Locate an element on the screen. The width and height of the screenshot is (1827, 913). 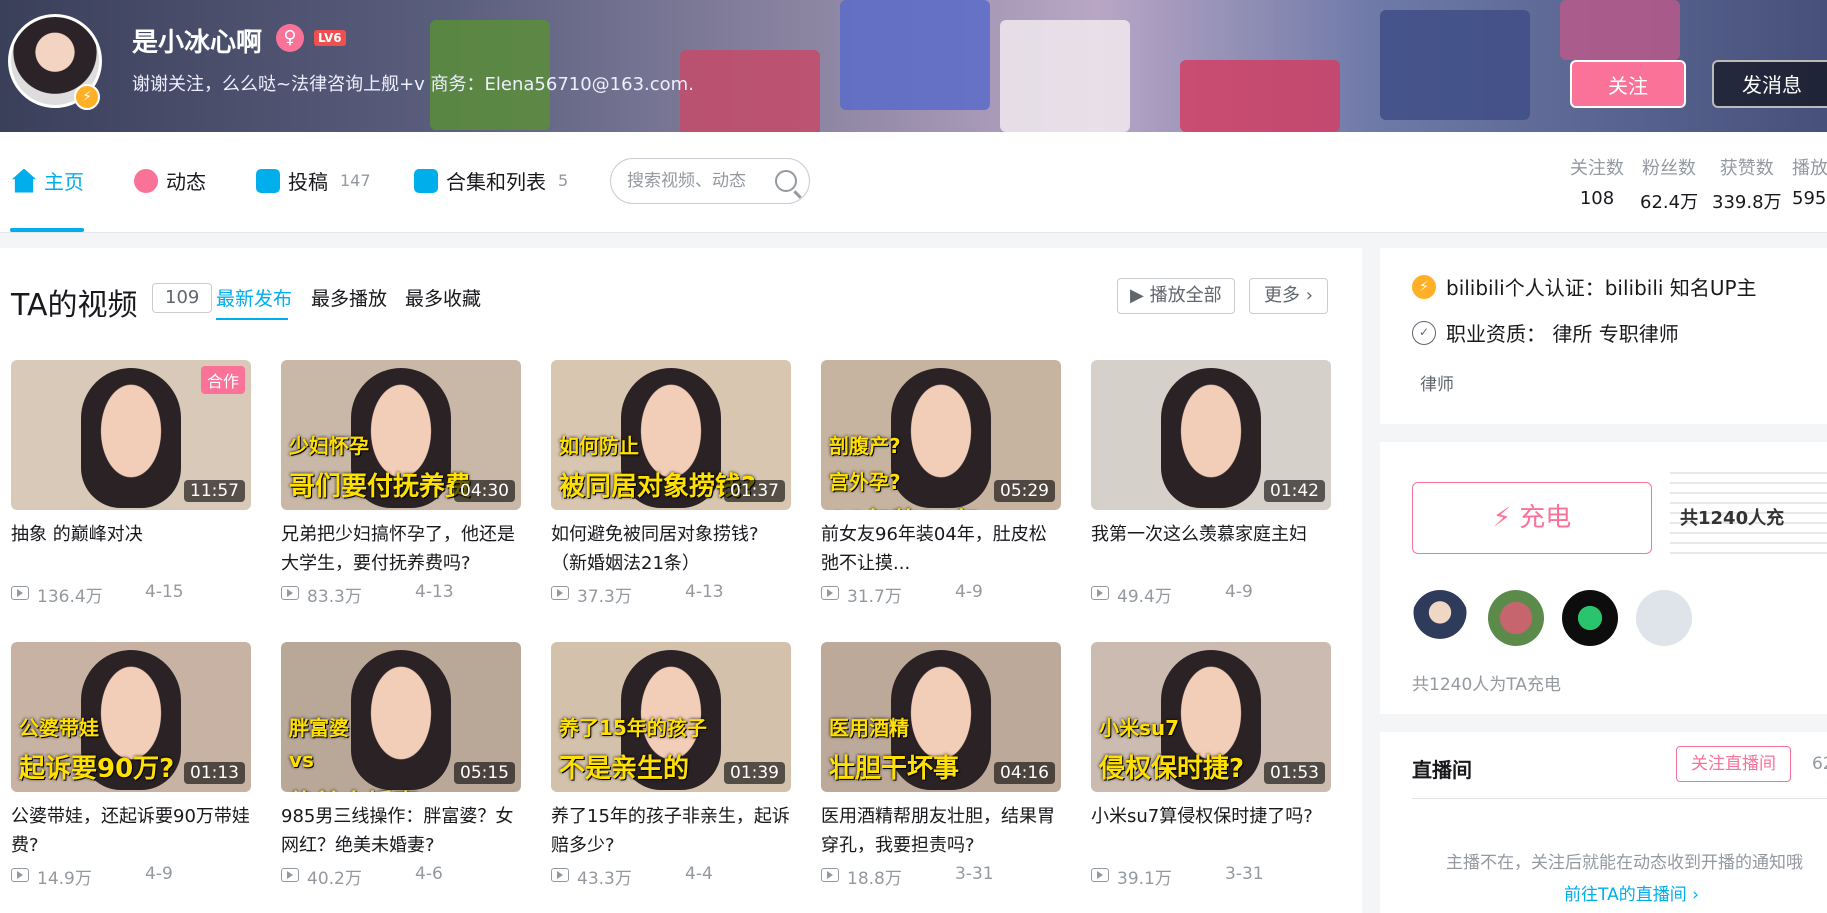
search-icon is located at coordinates (786, 181).